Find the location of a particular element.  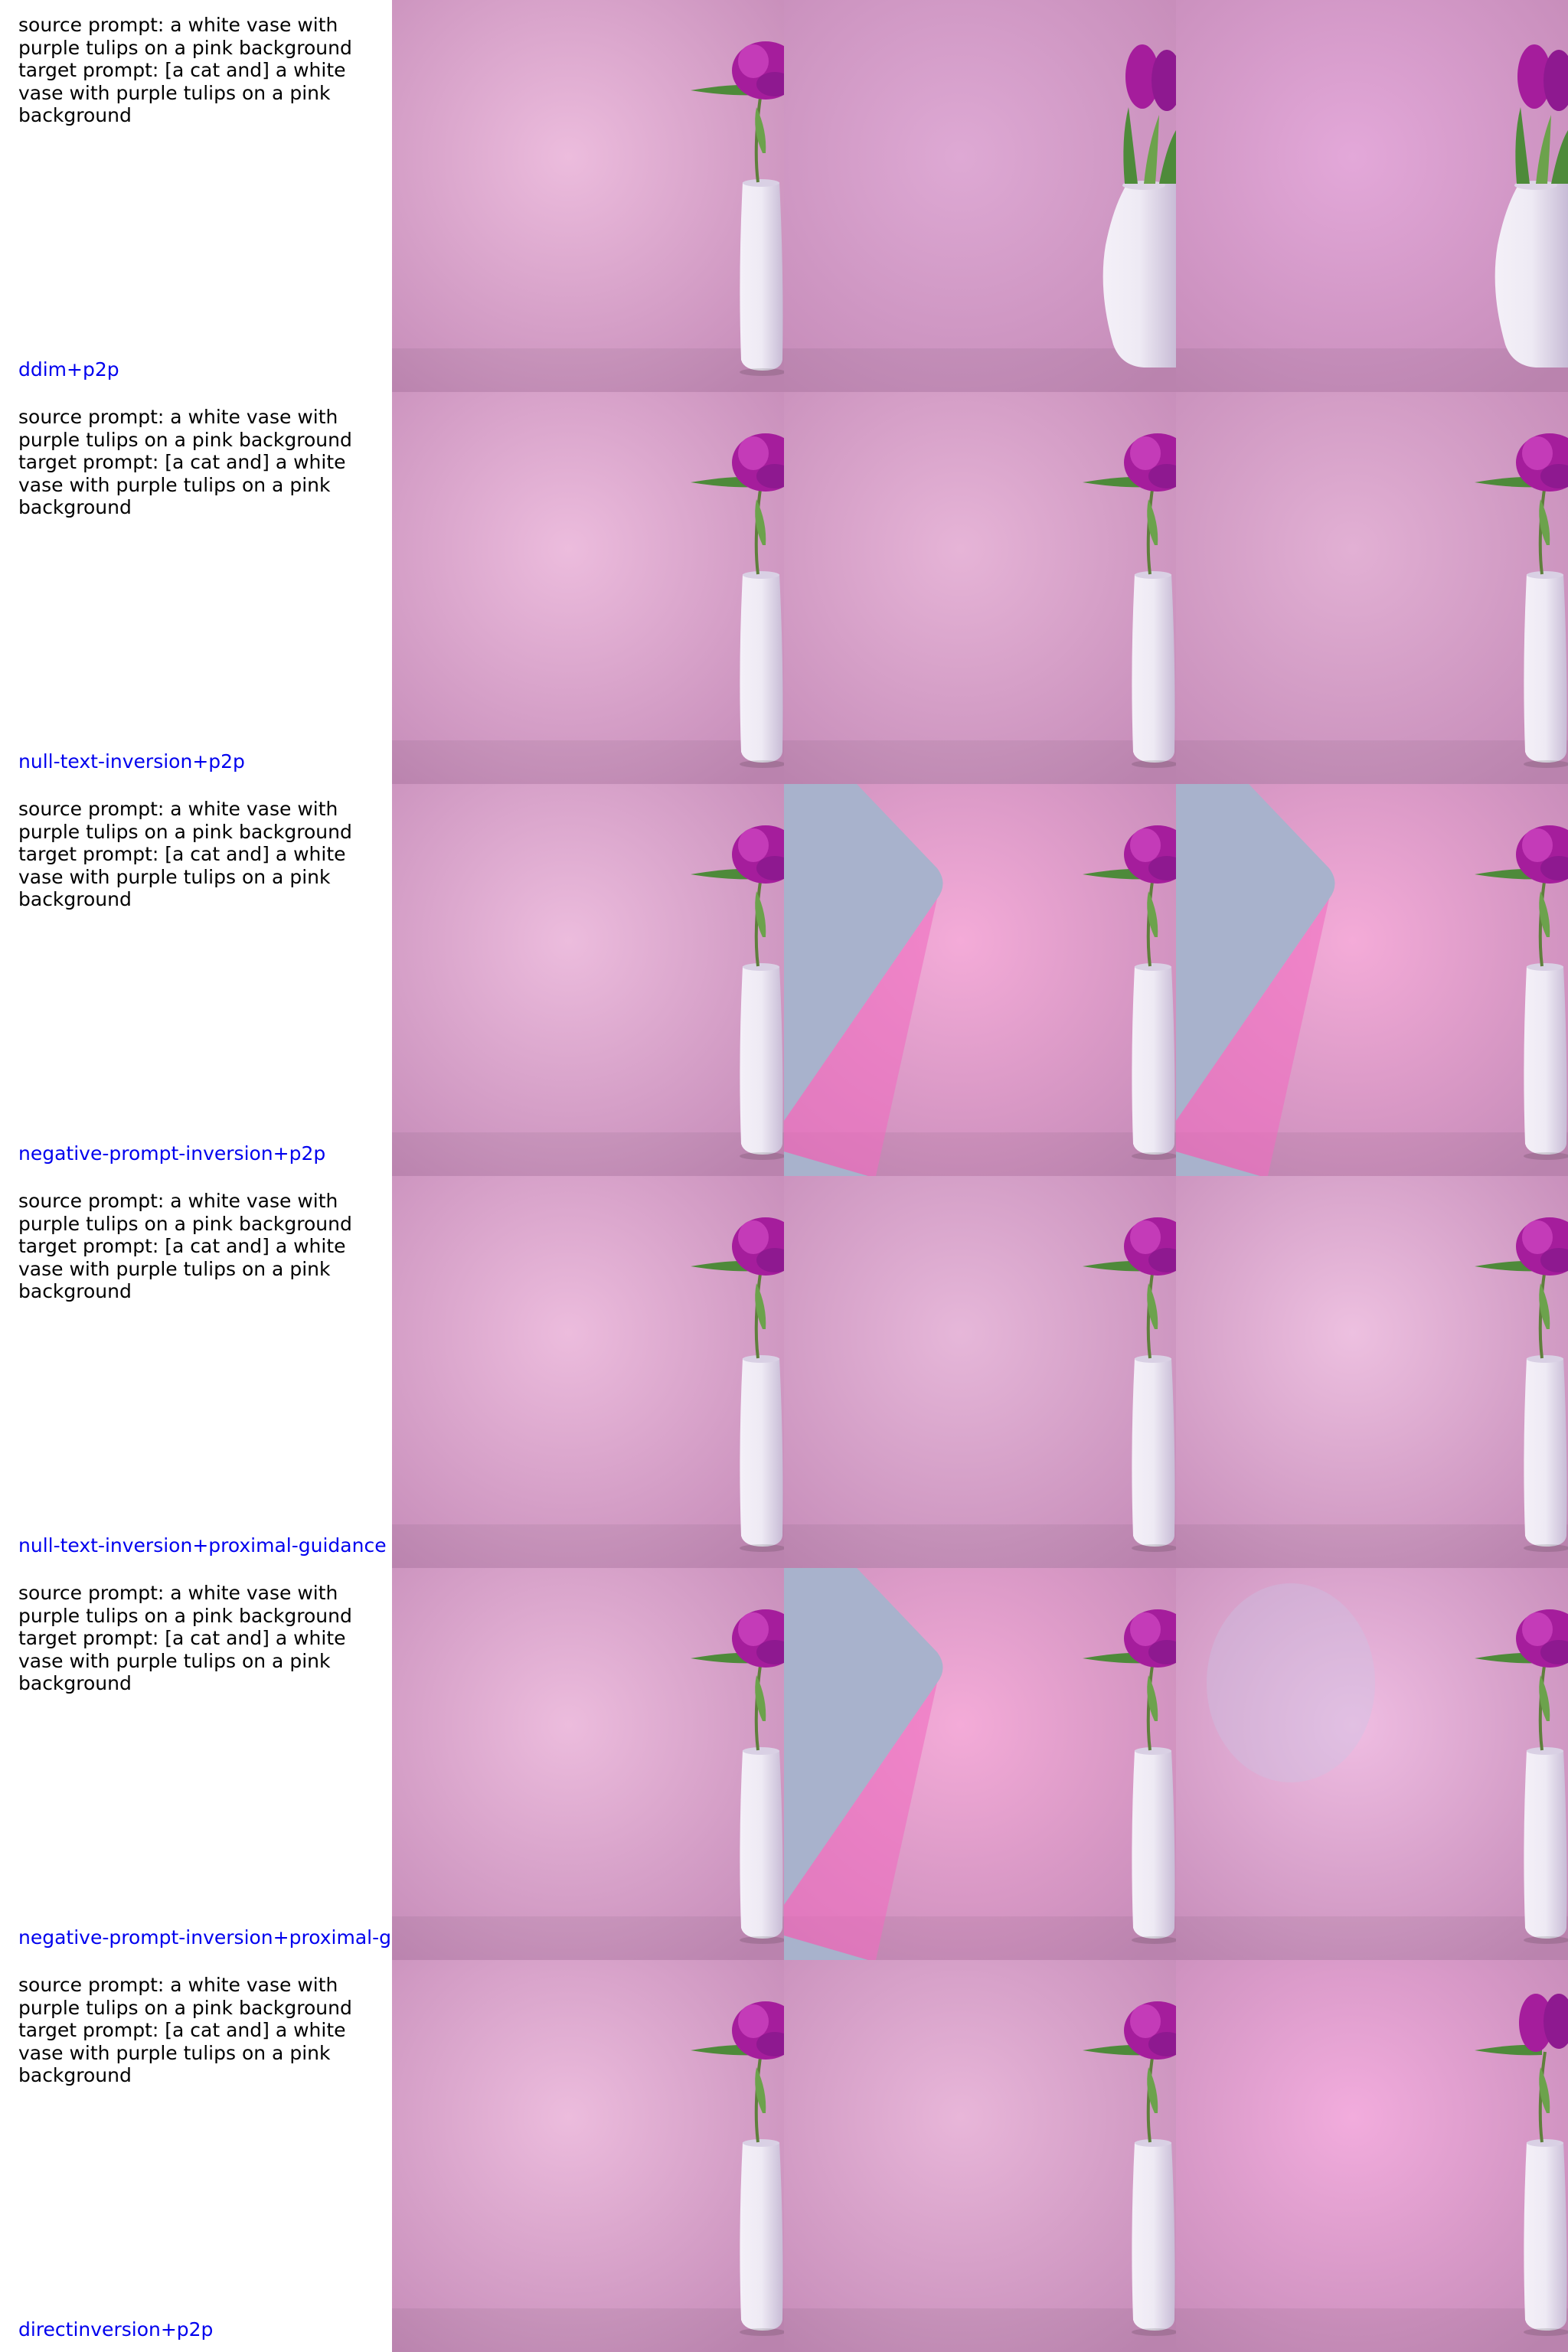

method-name: negative-prompt-inversion+p2p is located at coordinates (172, 1153).